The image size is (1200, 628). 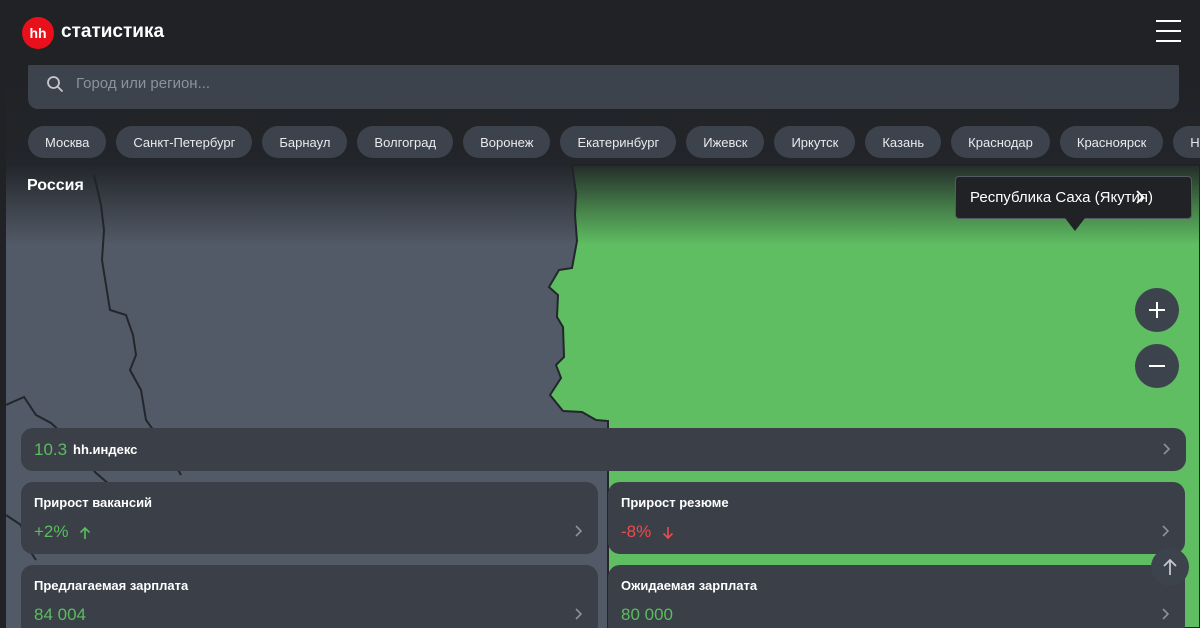 What do you see at coordinates (1111, 142) in the screenshot?
I see `city-chip: Красноярск` at bounding box center [1111, 142].